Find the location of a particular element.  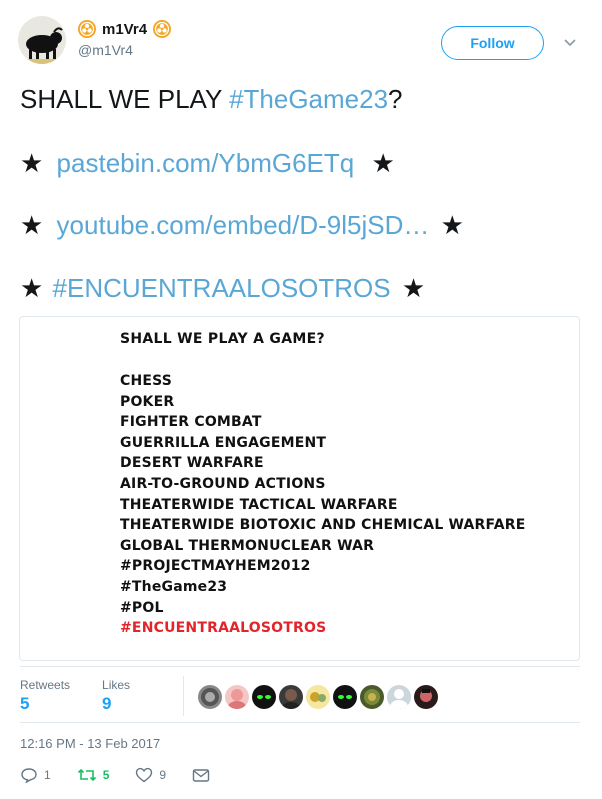

envelope-icon is located at coordinates (201, 775).